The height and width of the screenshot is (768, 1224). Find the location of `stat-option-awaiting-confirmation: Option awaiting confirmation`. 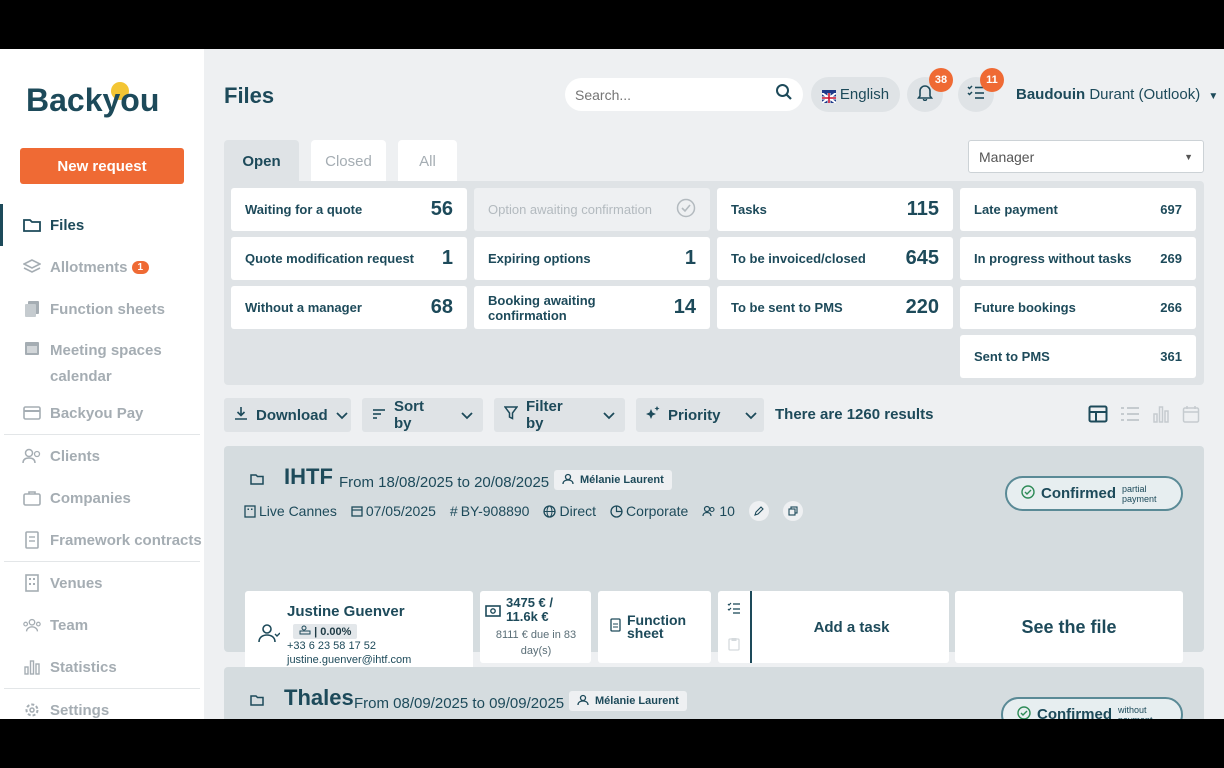

stat-option-awaiting-confirmation: Option awaiting confirmation is located at coordinates (592, 209).